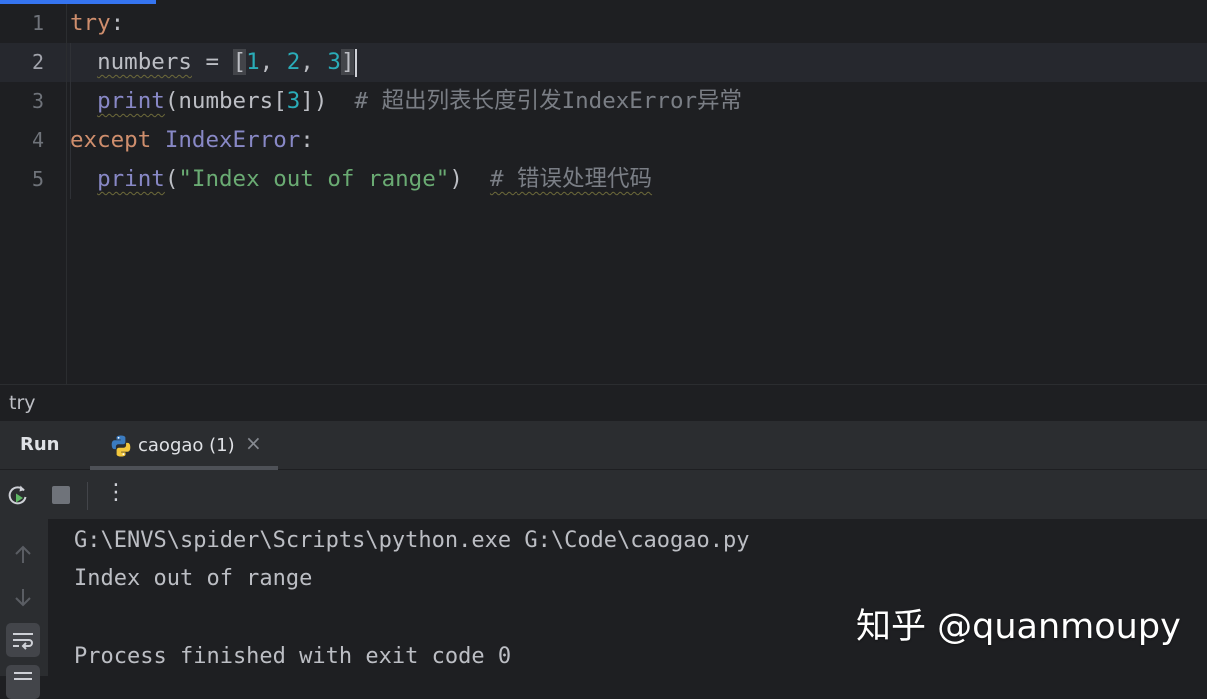  Describe the element at coordinates (239, 62) in the screenshot. I see `open-bracket: [` at that location.